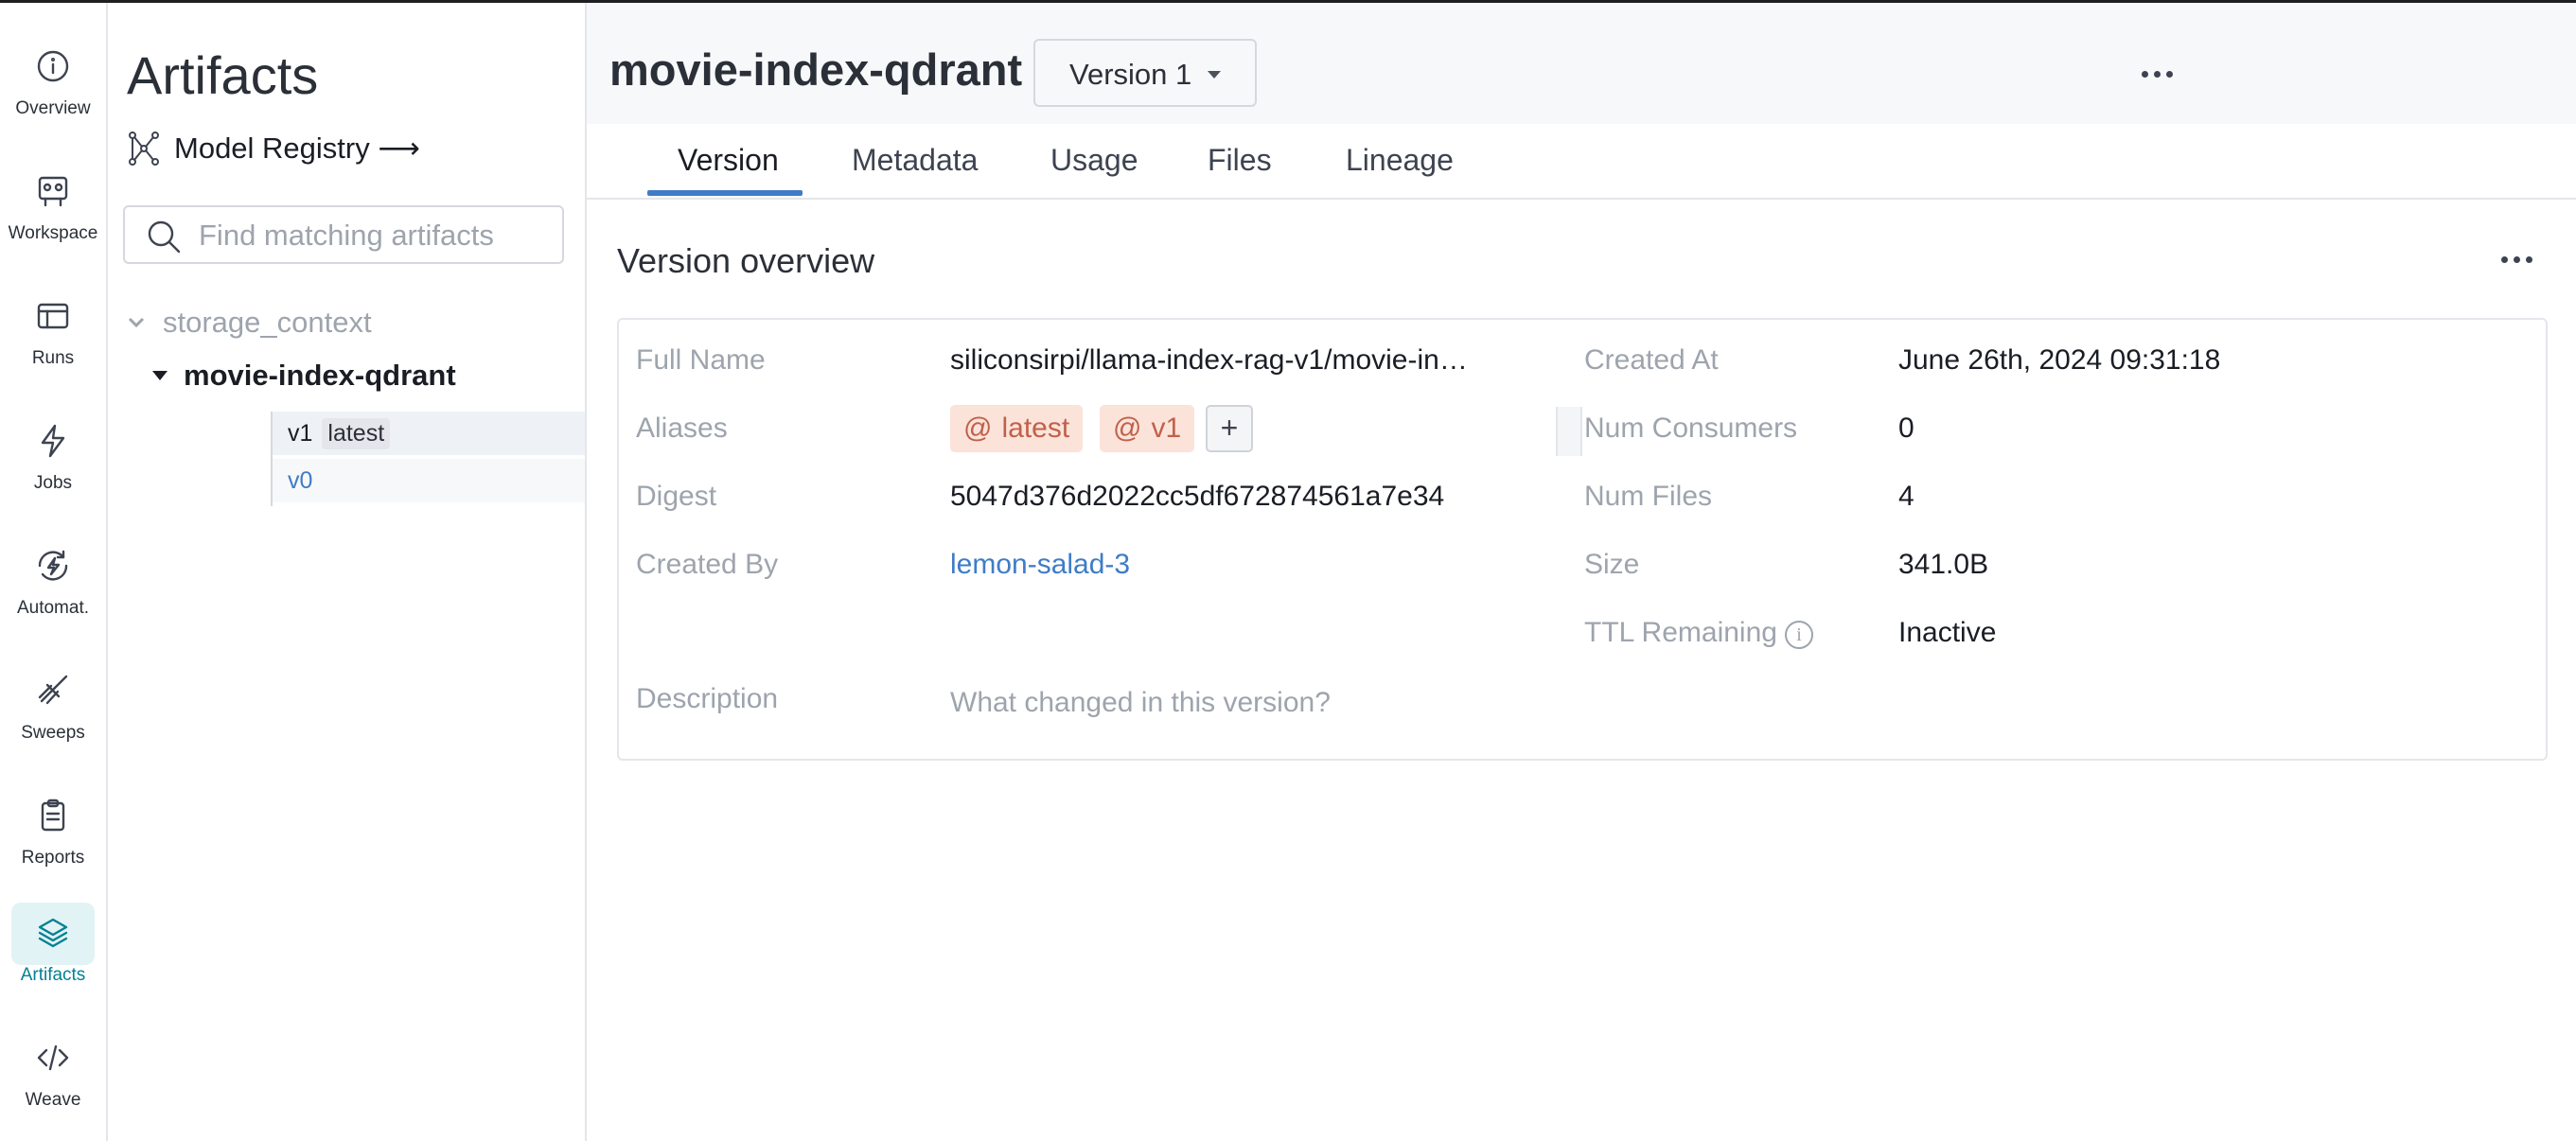 Image resolution: width=2576 pixels, height=1141 pixels. Describe the element at coordinates (1140, 703) in the screenshot. I see `description-input: What changed in this version?` at that location.